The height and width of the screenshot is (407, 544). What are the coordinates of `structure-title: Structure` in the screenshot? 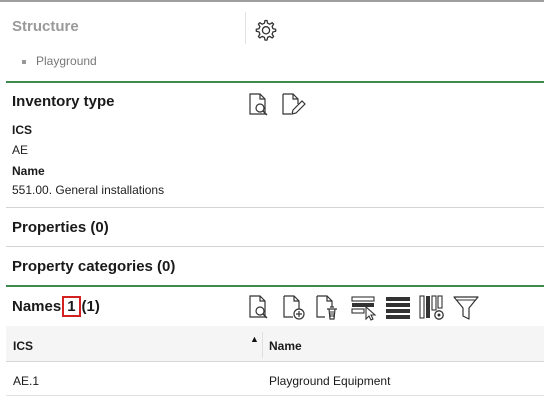 It's located at (45, 26).